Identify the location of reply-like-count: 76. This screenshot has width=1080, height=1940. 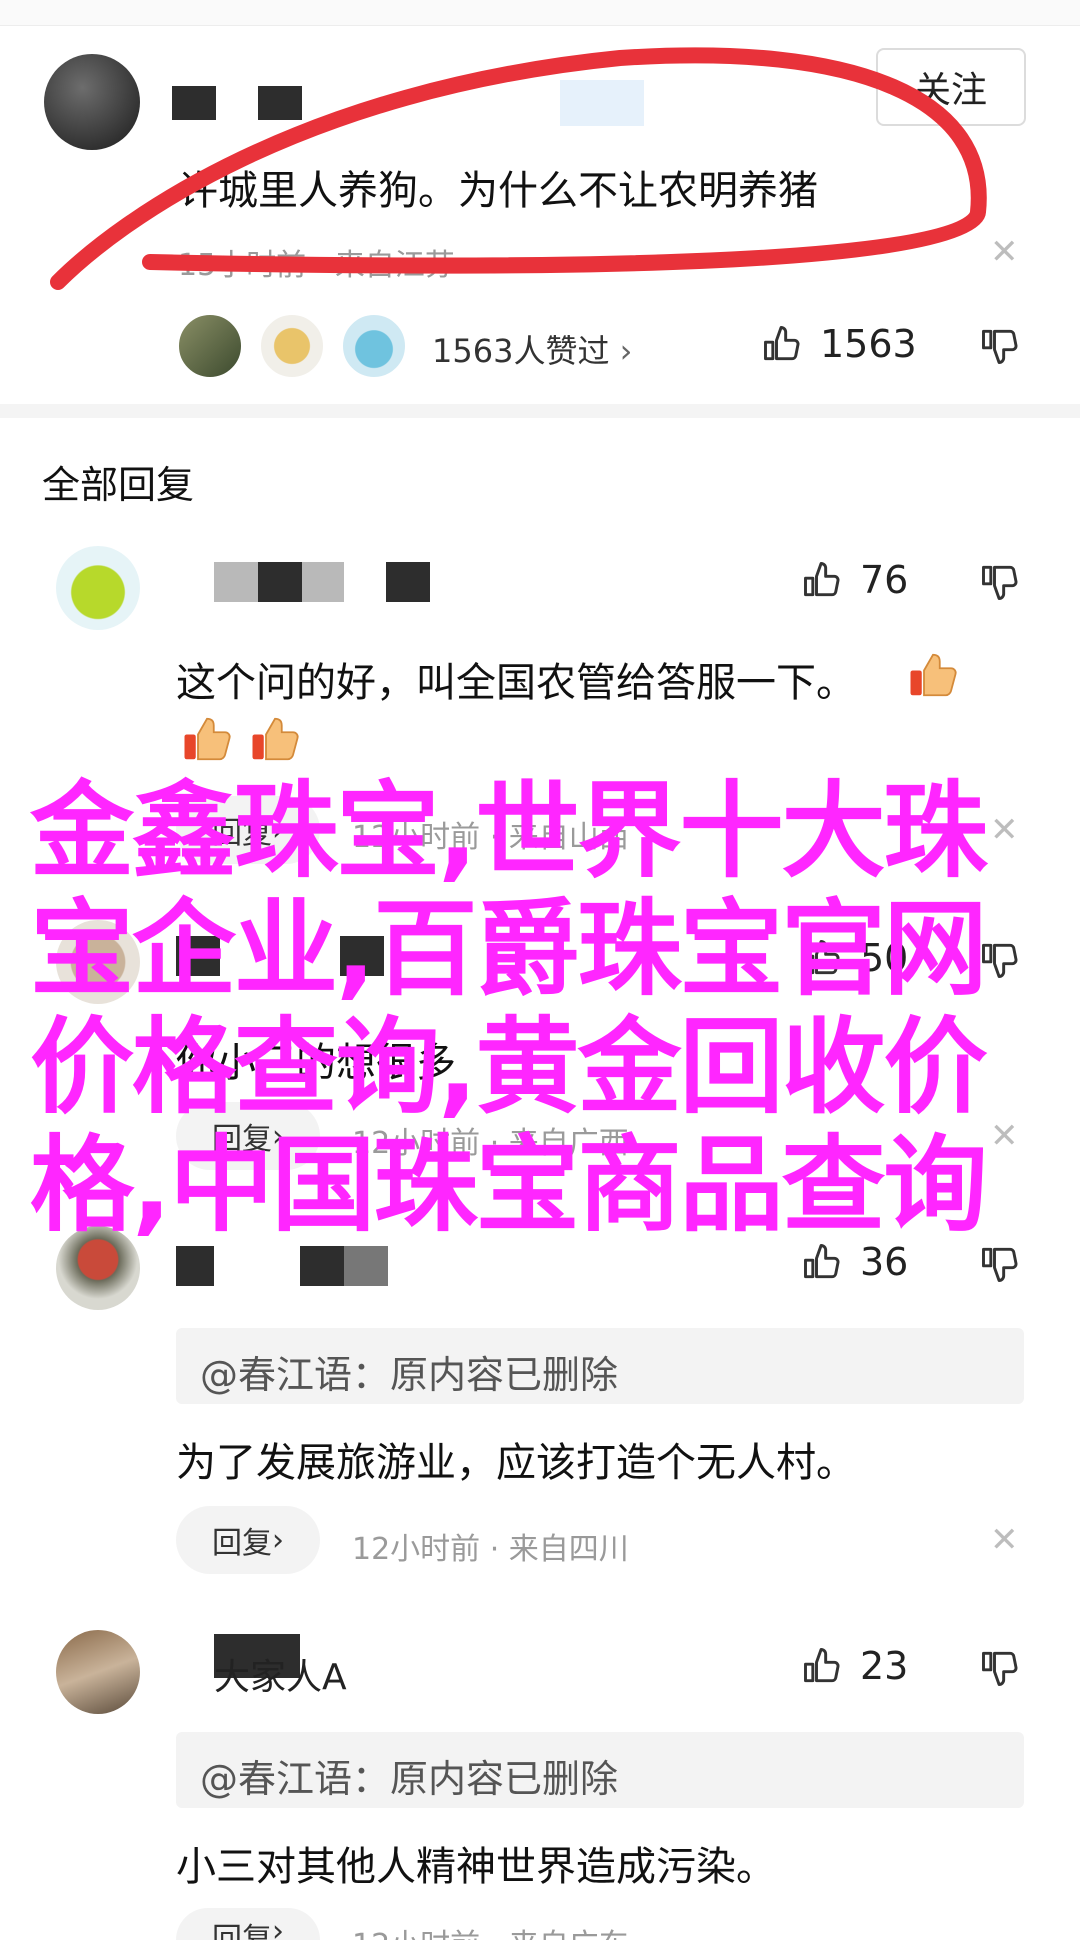
(884, 580).